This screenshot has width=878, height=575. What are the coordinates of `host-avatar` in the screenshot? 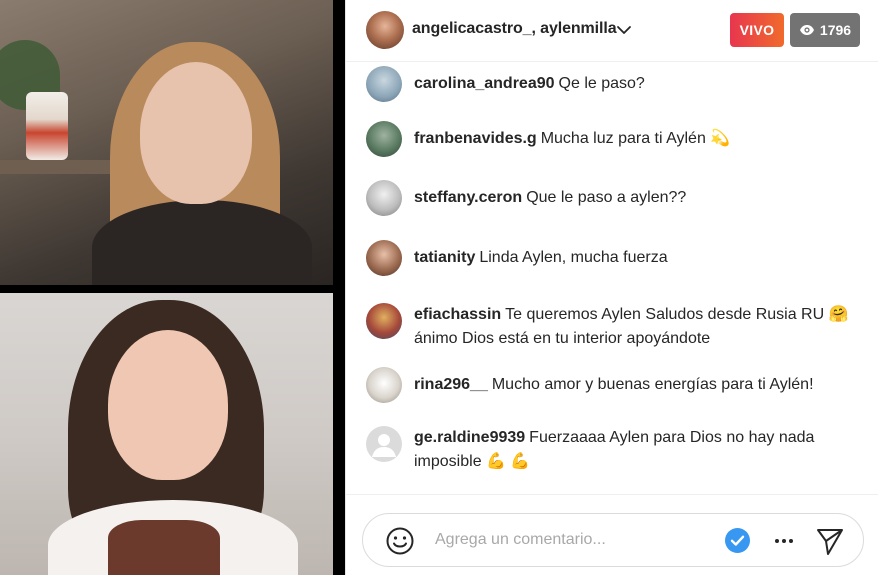 It's located at (385, 30).